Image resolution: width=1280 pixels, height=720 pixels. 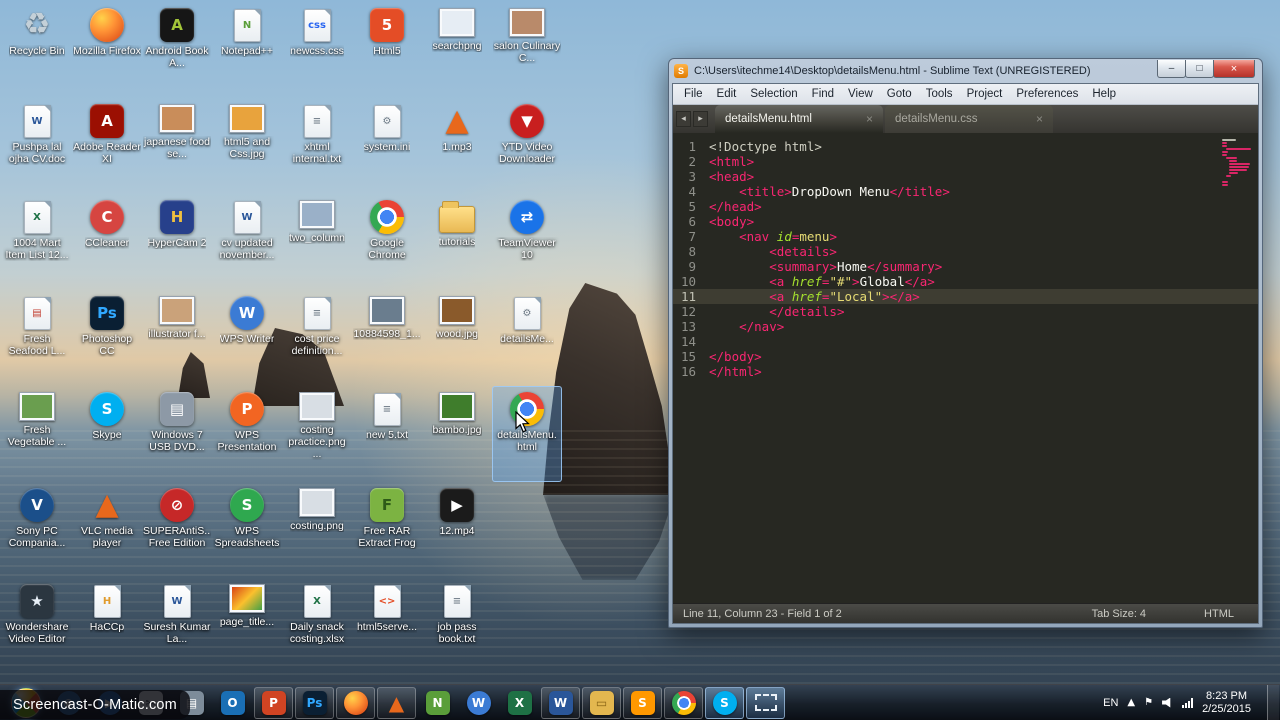 What do you see at coordinates (965, 176) in the screenshot?
I see `code-line: 3 <head>` at bounding box center [965, 176].